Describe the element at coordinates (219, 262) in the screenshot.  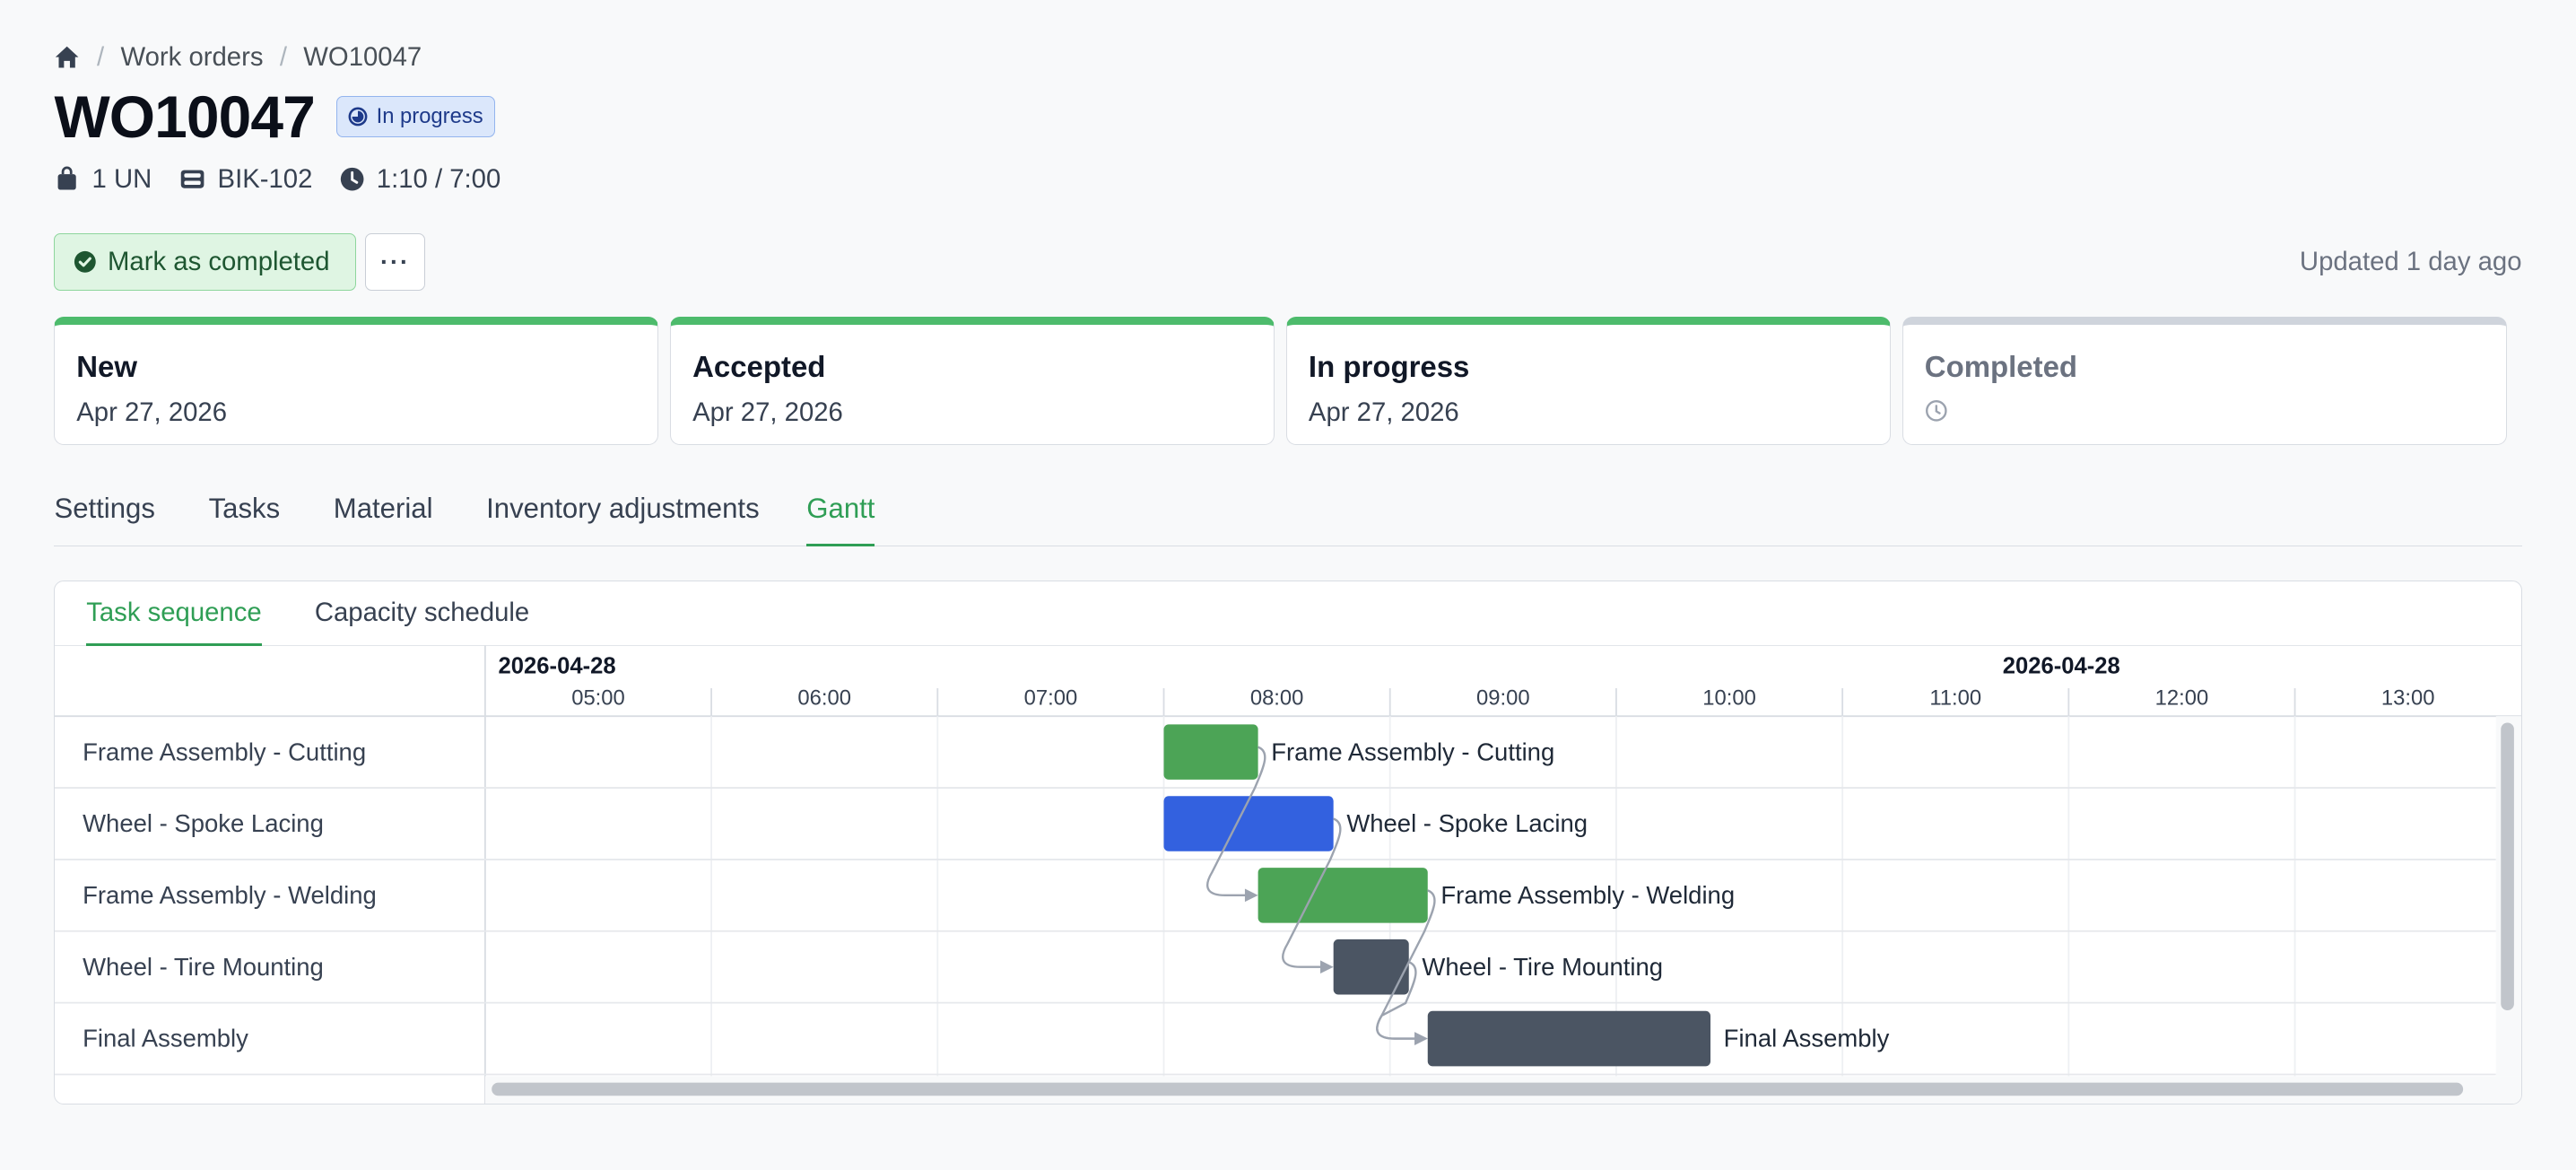
I see `mark-completed-label: Mark as completed` at that location.